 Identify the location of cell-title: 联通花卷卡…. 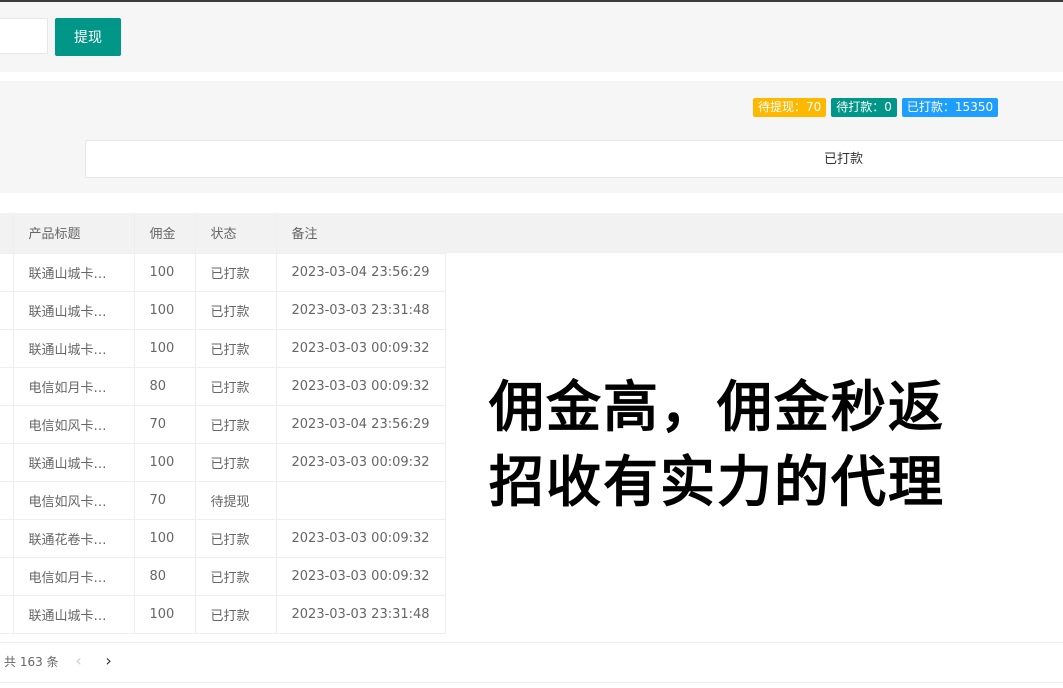
(74, 538).